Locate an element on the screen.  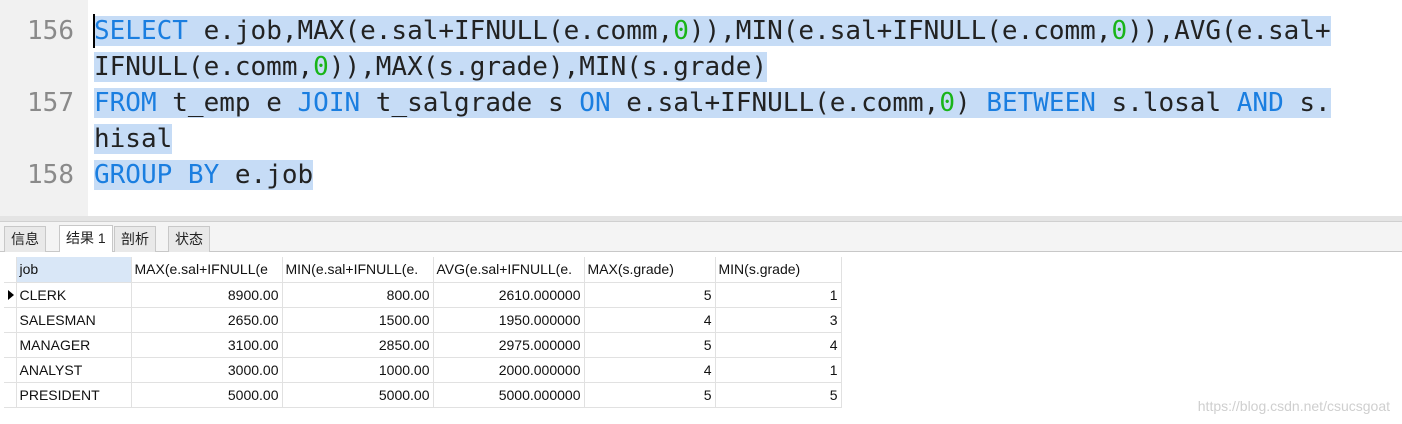
column-header: MAX(s.grade) is located at coordinates (650, 270).